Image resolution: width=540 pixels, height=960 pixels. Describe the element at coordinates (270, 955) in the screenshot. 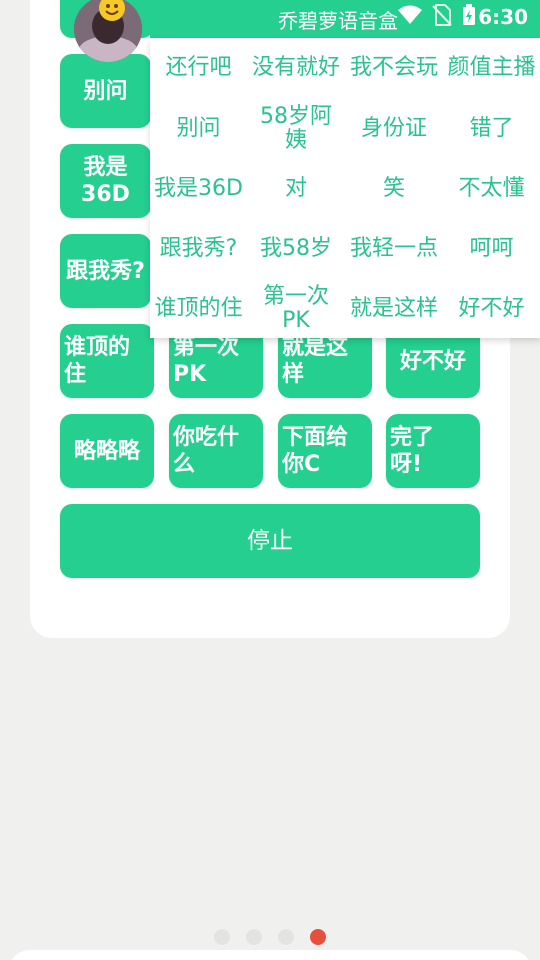

I see `next-card-peek` at that location.